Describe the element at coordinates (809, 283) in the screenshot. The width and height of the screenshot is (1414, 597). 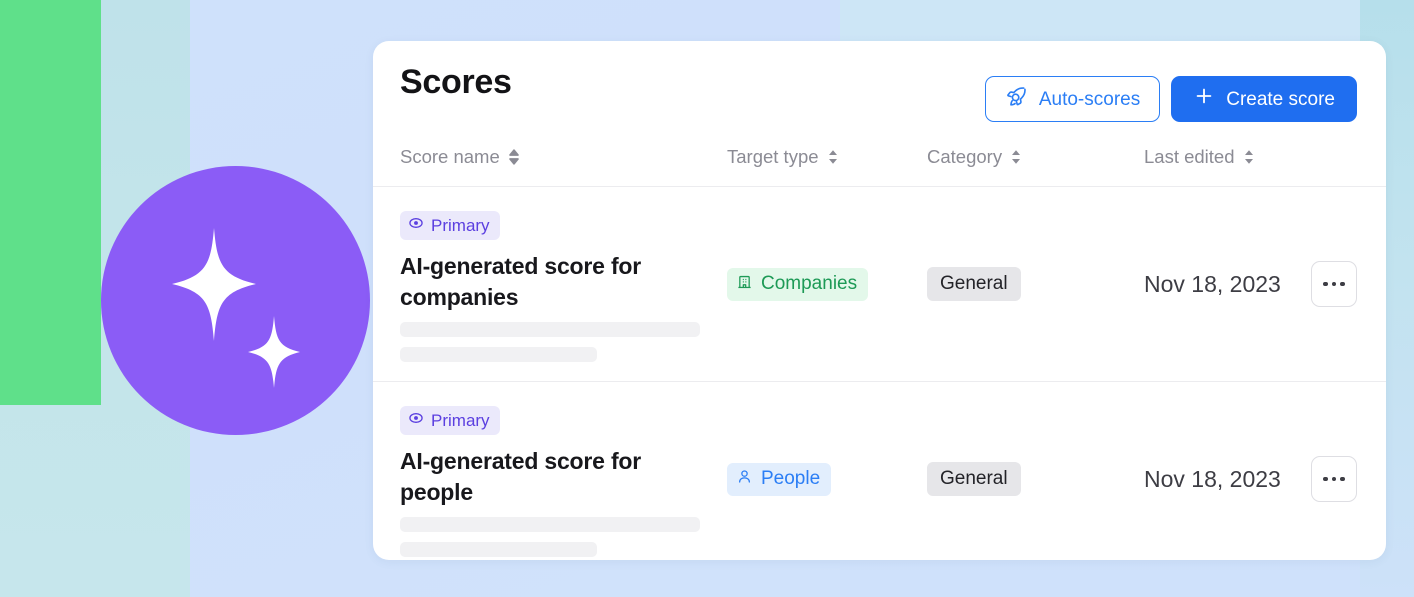
I see `target-type-label: Companies` at that location.